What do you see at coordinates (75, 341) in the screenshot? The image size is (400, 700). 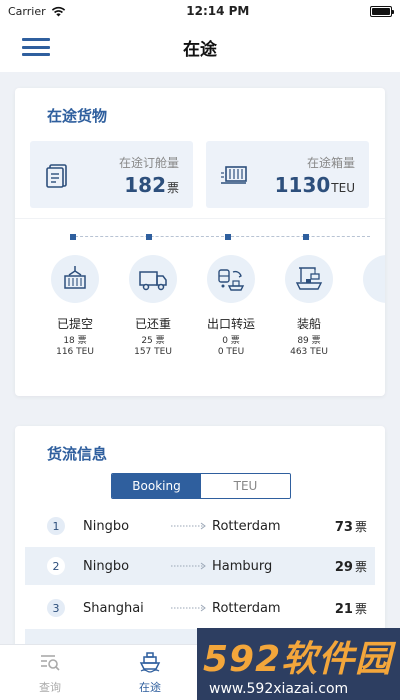 I see `stage-tickets: 18 票` at bounding box center [75, 341].